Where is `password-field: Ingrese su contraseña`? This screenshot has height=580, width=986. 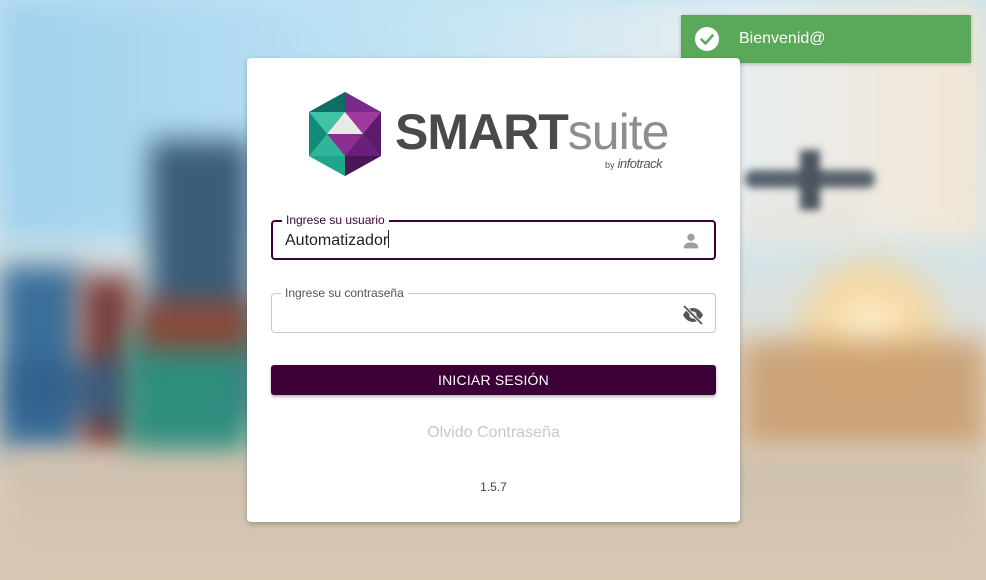
password-field: Ingrese su contraseña is located at coordinates (493, 309).